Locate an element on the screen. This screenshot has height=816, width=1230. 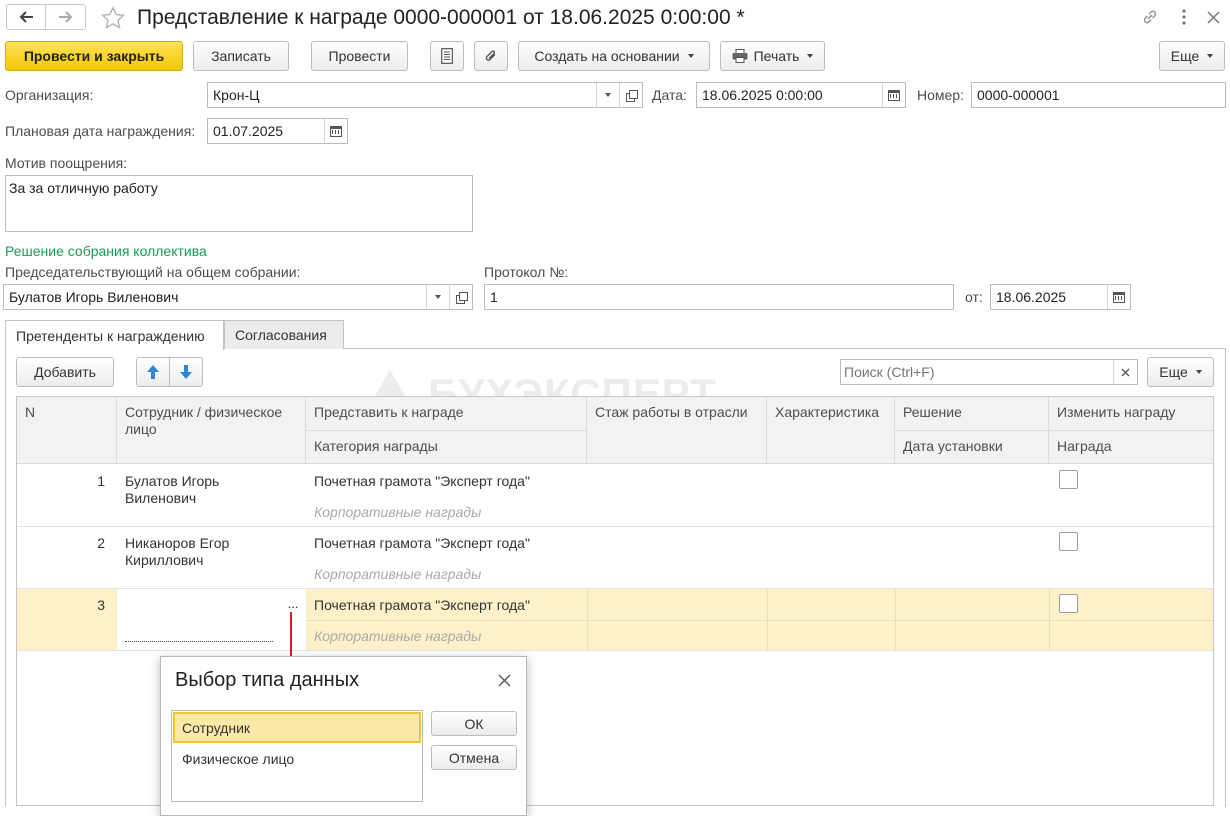
link-button is located at coordinates (1150, 17).